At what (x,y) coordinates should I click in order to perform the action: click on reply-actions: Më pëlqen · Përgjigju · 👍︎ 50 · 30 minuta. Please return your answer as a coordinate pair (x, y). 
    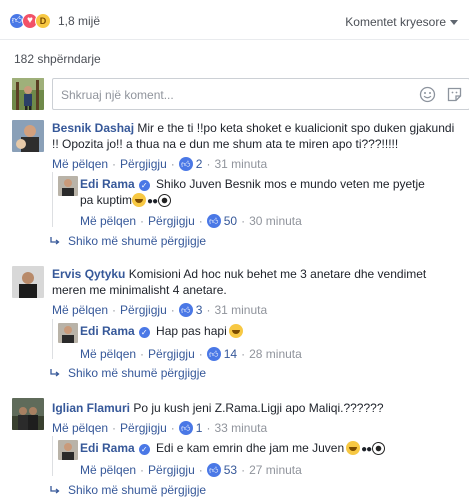
    Looking at the image, I should click on (191, 221).